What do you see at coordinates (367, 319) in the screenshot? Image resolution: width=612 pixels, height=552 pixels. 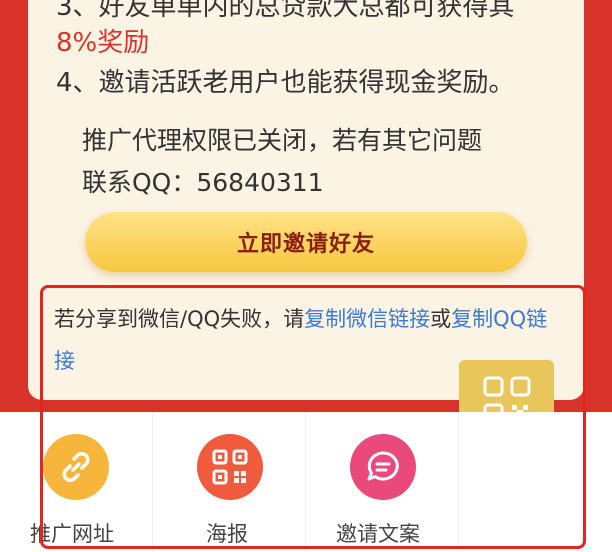 I see `copy-wechat-link: 复制微信链接` at bounding box center [367, 319].